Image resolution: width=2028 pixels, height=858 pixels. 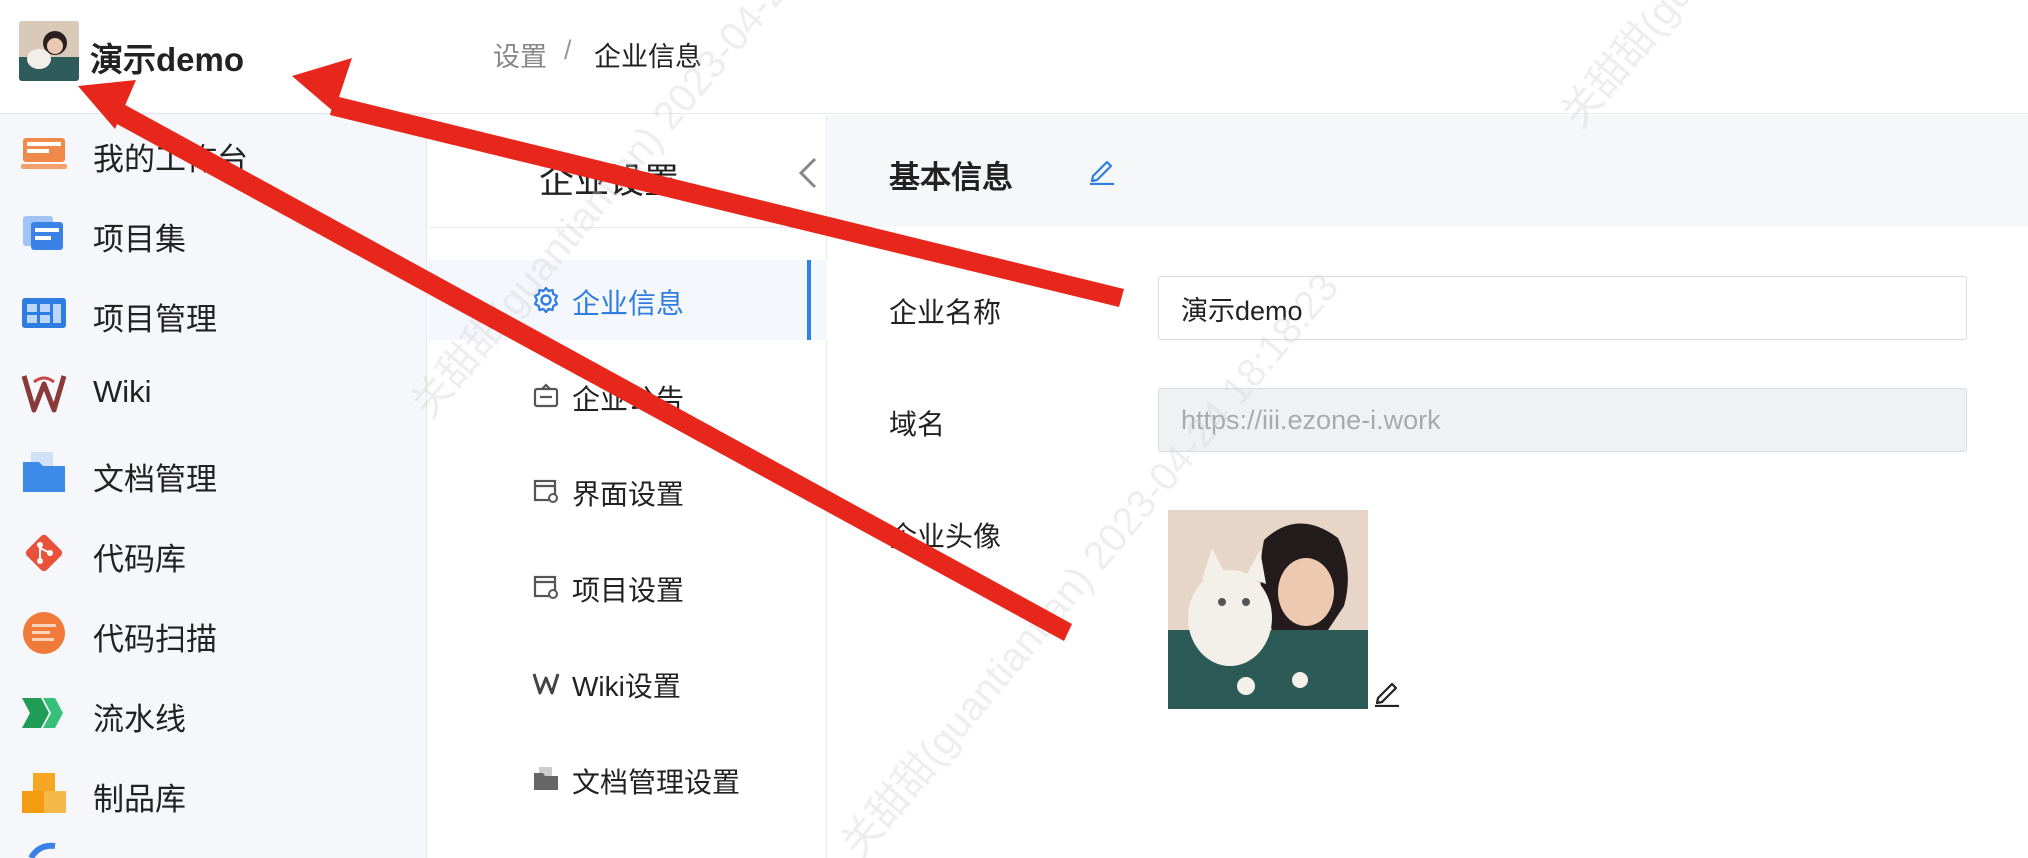 I want to click on submenu-item-wiki-settings: Wiki设置, so click(x=627, y=683).